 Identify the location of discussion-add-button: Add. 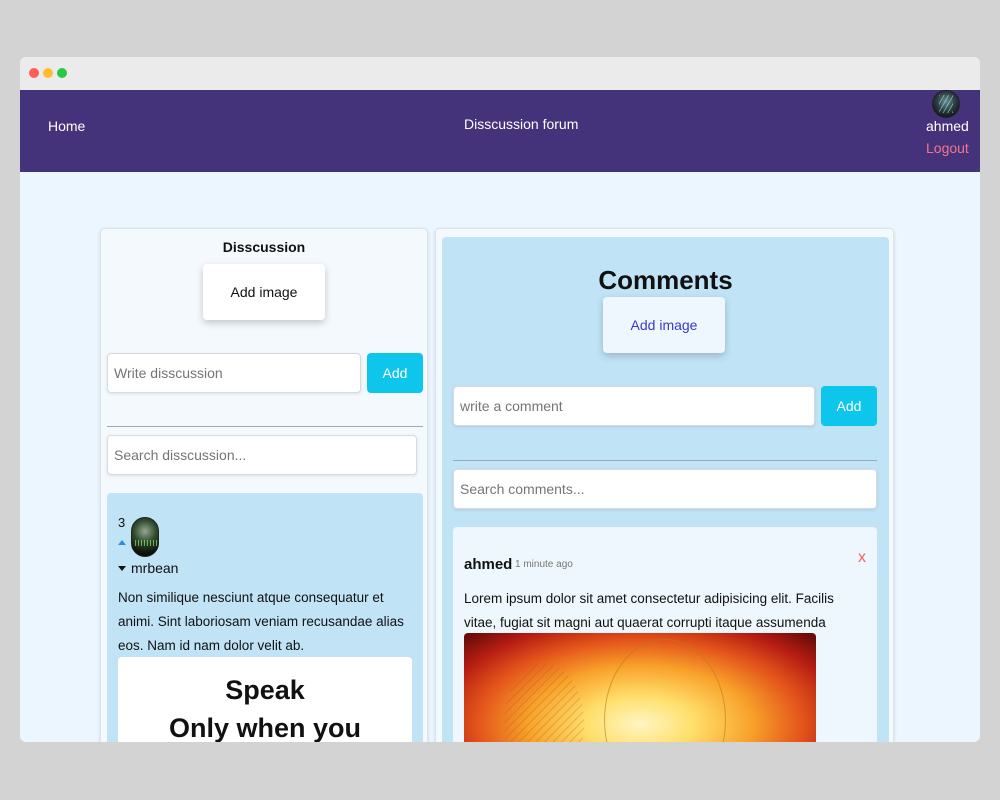
(395, 373).